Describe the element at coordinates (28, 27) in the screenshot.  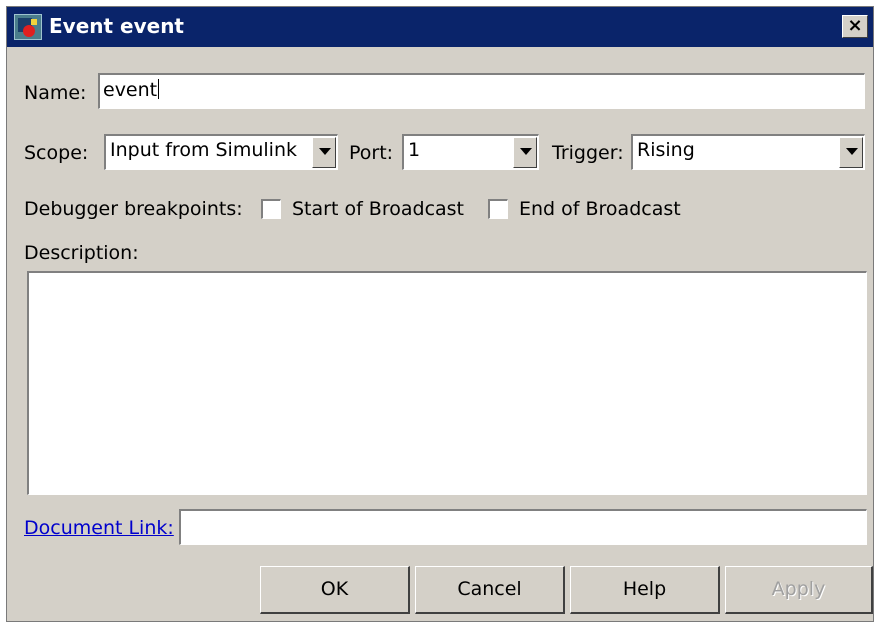
I see `stateflow-app-icon` at that location.